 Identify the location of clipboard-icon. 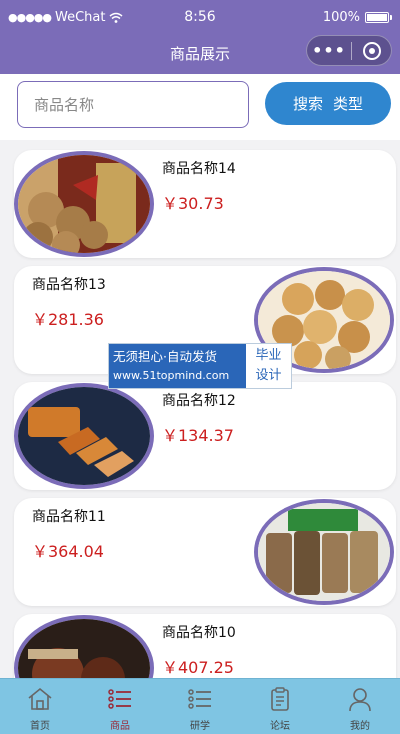
(280, 699).